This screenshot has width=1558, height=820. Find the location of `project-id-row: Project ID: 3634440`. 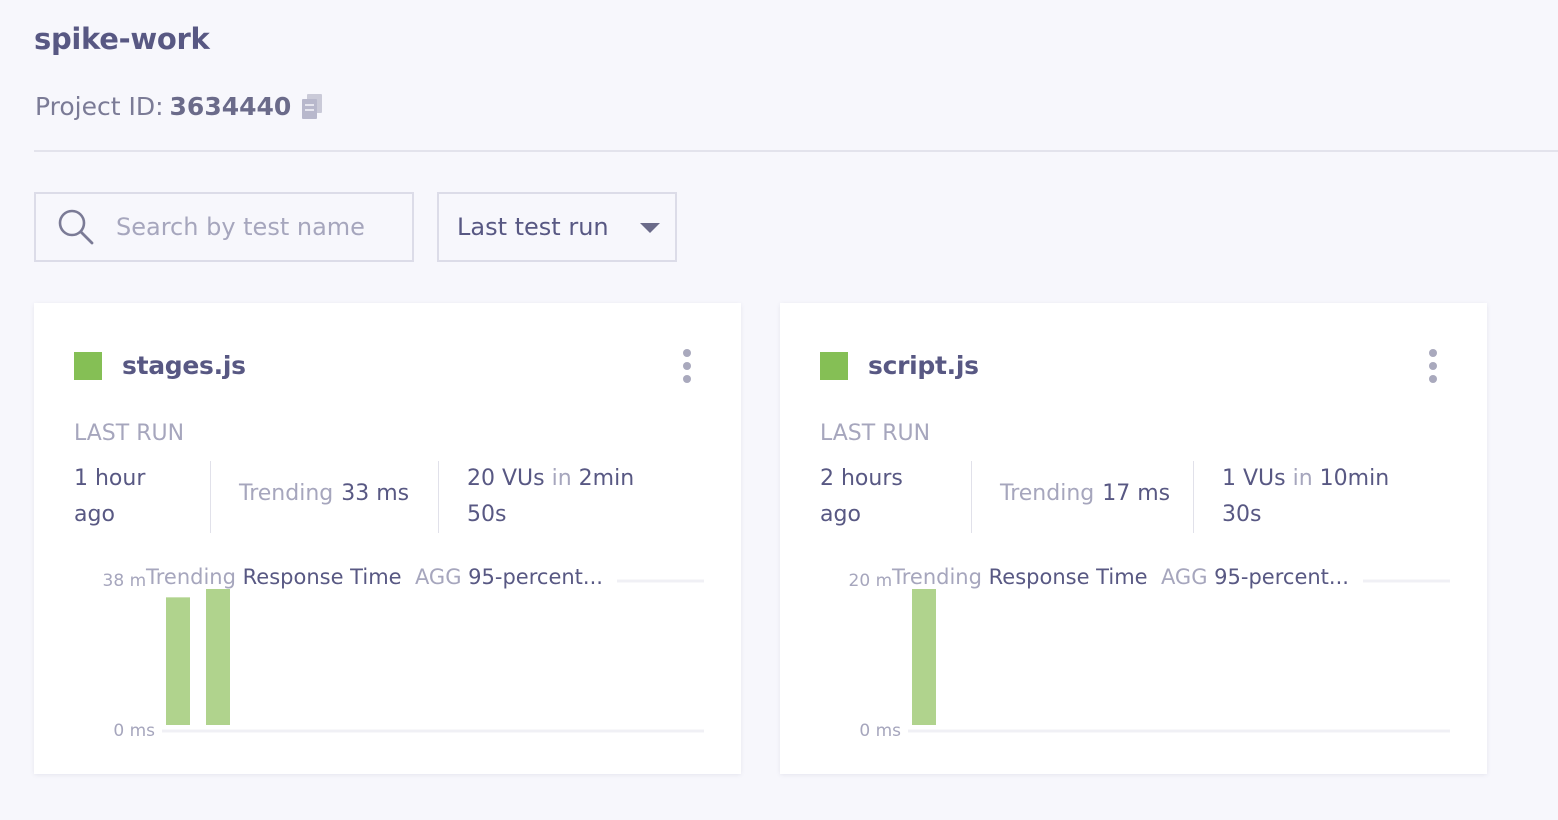

project-id-row: Project ID: 3634440 is located at coordinates (179, 106).